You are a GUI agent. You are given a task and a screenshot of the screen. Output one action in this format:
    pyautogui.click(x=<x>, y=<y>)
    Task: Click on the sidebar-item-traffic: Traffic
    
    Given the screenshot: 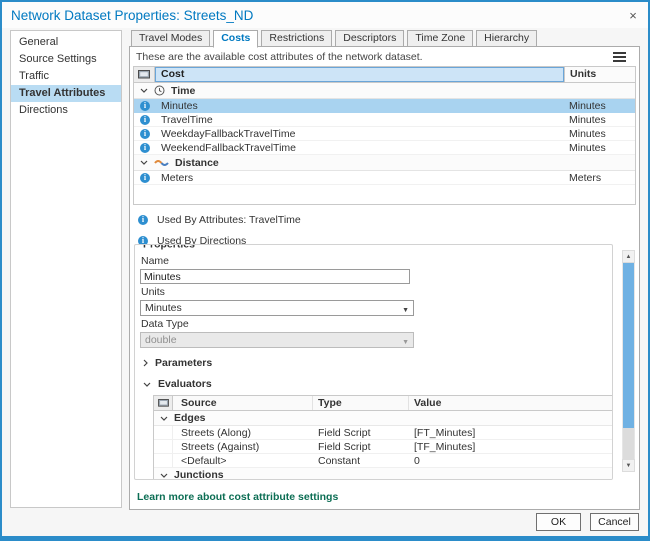 What is the action you would take?
    pyautogui.click(x=66, y=76)
    